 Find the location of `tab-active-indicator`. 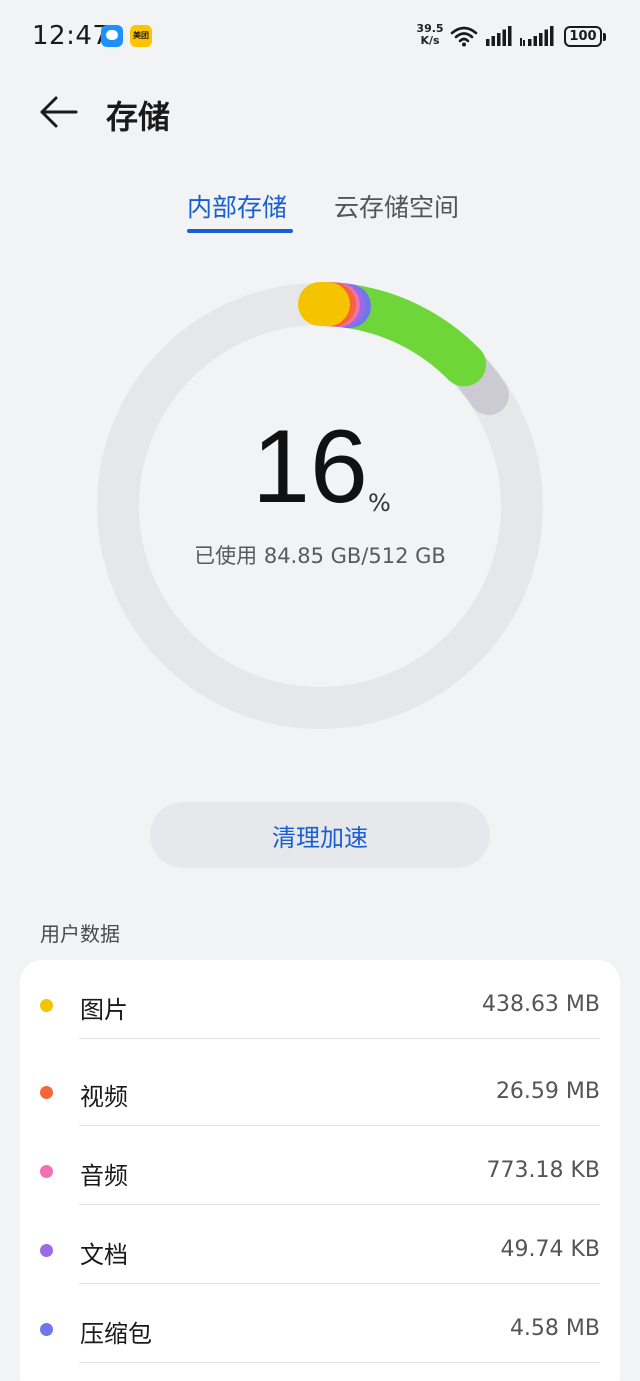

tab-active-indicator is located at coordinates (240, 231).